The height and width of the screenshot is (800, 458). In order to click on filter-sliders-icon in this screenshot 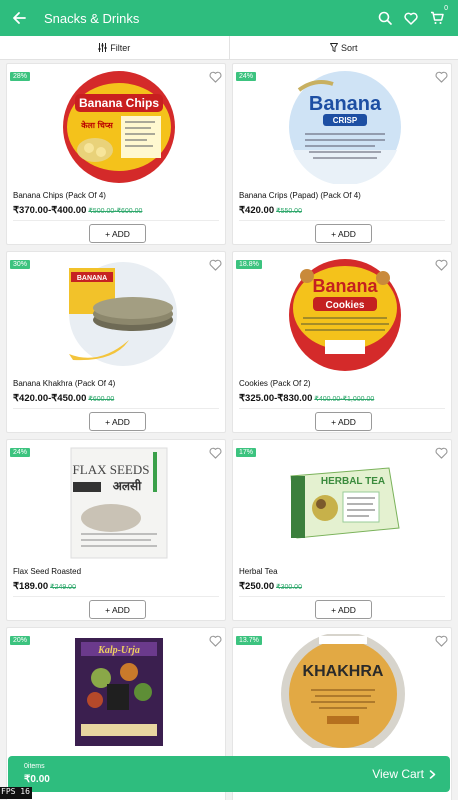, I will do `click(102, 47)`.